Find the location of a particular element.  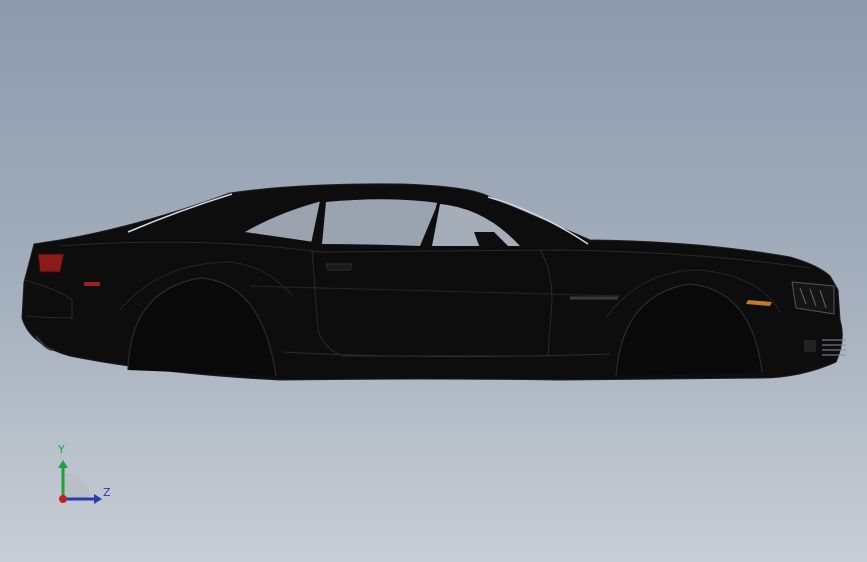

fog-light is located at coordinates (810, 346).